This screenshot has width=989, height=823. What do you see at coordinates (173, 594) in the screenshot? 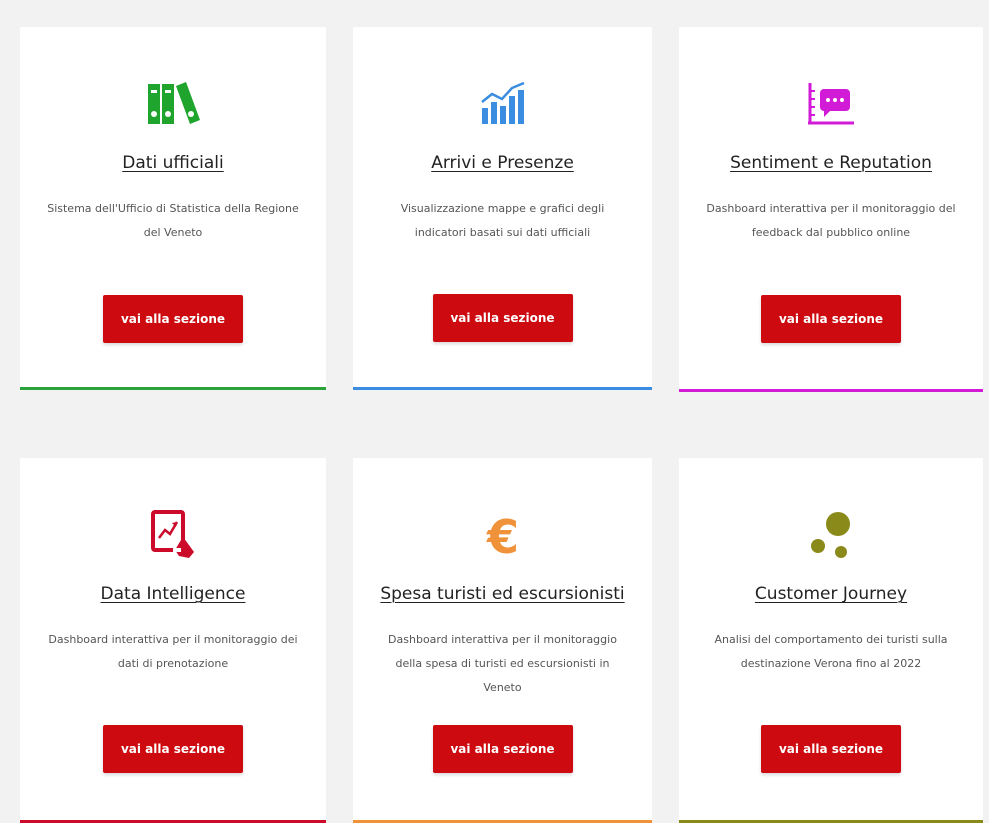
I see `card-title: Data Intelligence` at bounding box center [173, 594].